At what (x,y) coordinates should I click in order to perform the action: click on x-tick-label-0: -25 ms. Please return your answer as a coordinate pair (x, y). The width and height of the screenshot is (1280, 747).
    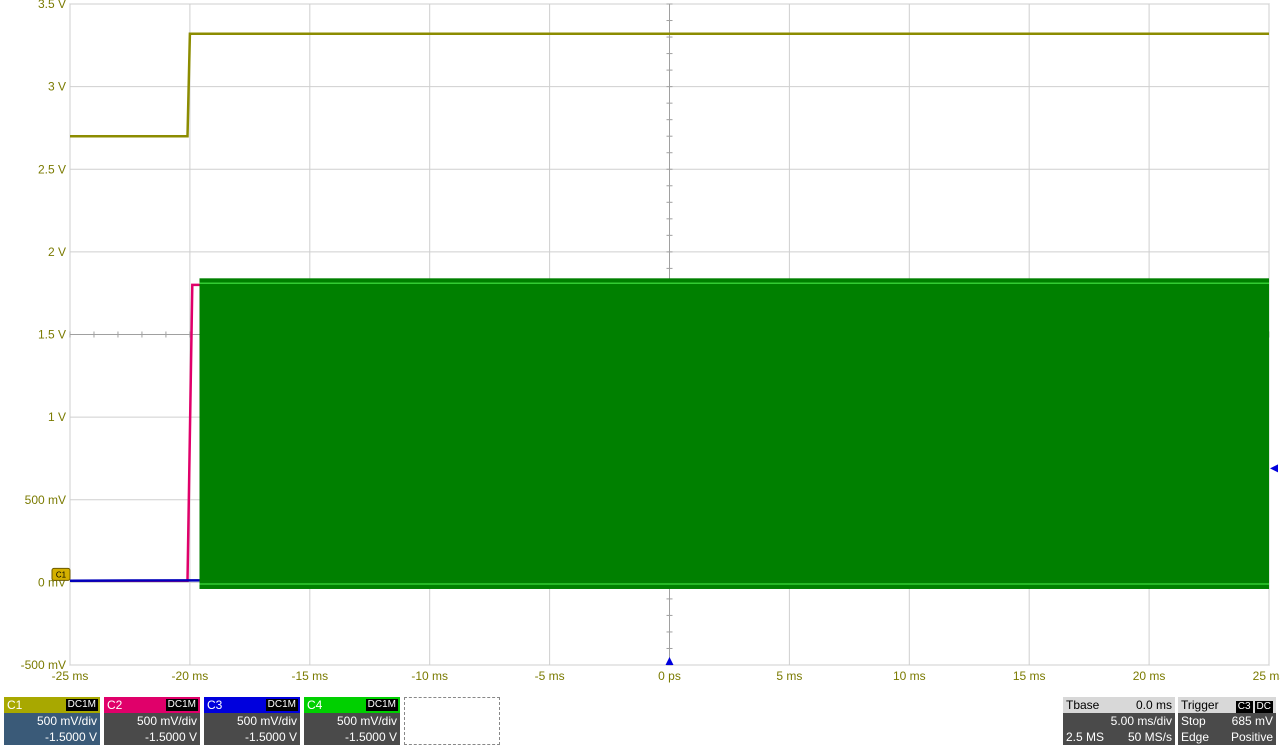
    Looking at the image, I should click on (70, 676).